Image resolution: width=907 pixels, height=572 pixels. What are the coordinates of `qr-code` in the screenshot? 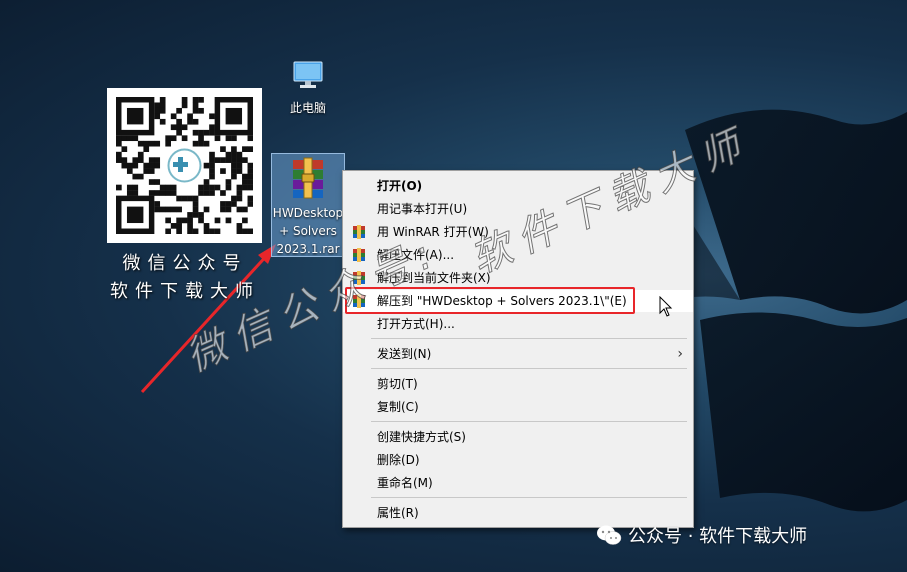 It's located at (184, 165).